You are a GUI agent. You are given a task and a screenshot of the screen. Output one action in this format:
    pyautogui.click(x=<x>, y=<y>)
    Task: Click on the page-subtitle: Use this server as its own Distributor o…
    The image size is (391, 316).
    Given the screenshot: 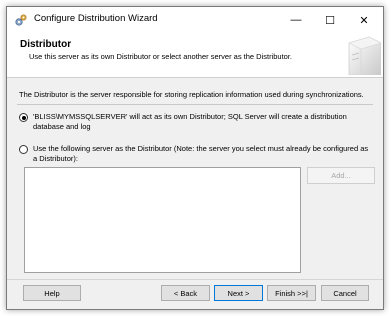 What is the action you would take?
    pyautogui.click(x=161, y=56)
    